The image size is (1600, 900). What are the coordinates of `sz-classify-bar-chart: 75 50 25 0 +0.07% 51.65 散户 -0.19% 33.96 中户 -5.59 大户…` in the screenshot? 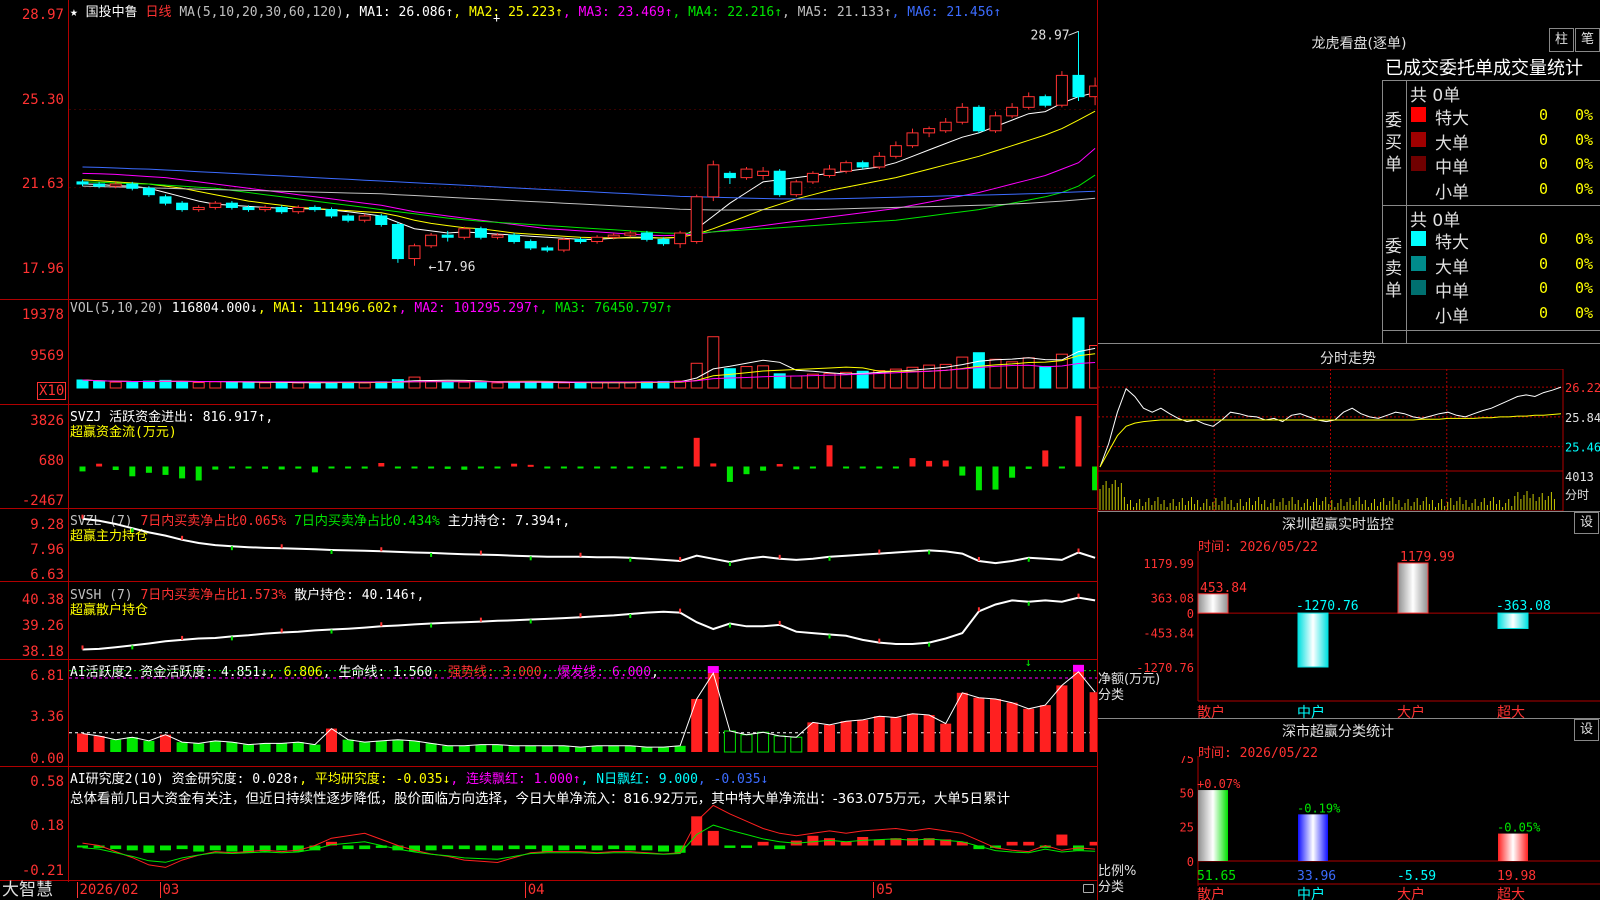 It's located at (1349, 828).